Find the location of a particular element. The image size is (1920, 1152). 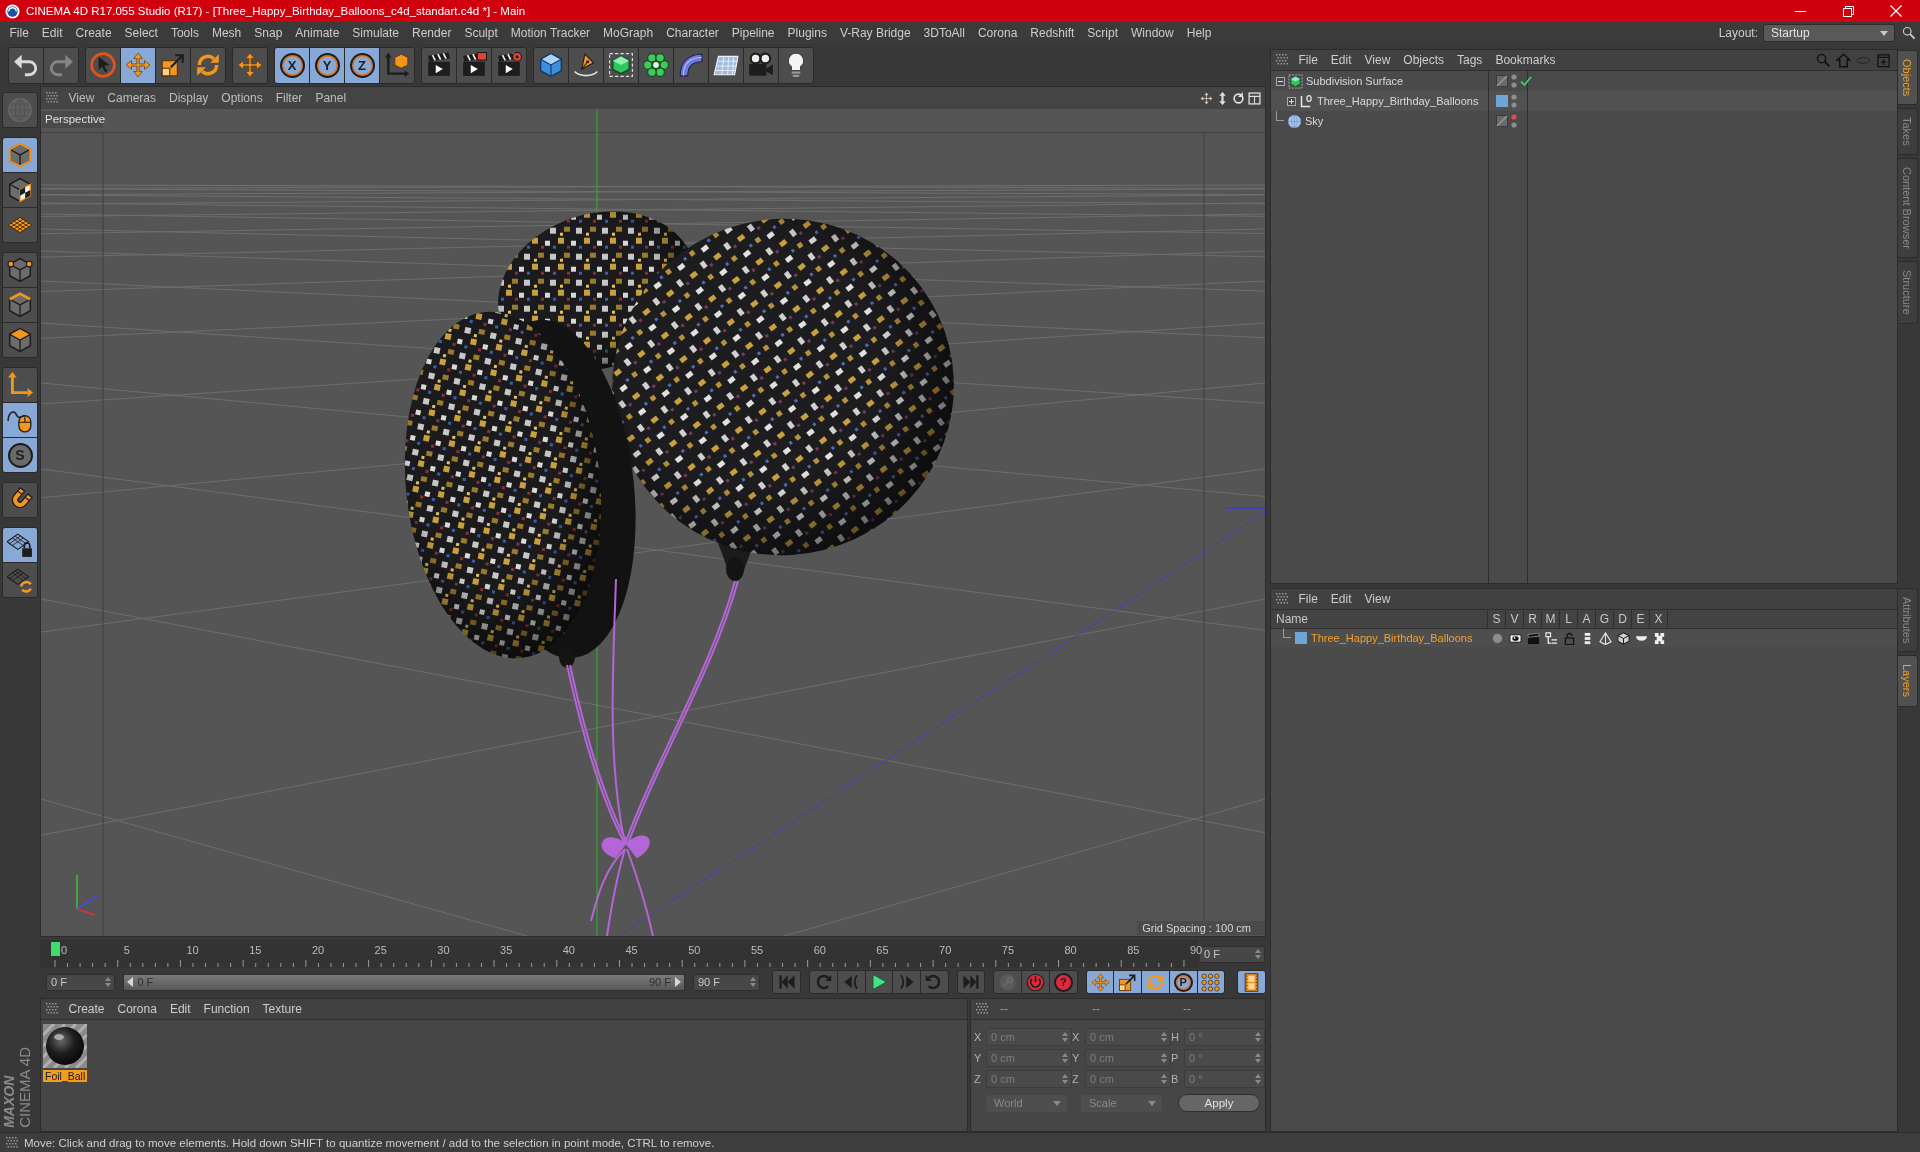

viewport-menu-item: Panel is located at coordinates (330, 98).